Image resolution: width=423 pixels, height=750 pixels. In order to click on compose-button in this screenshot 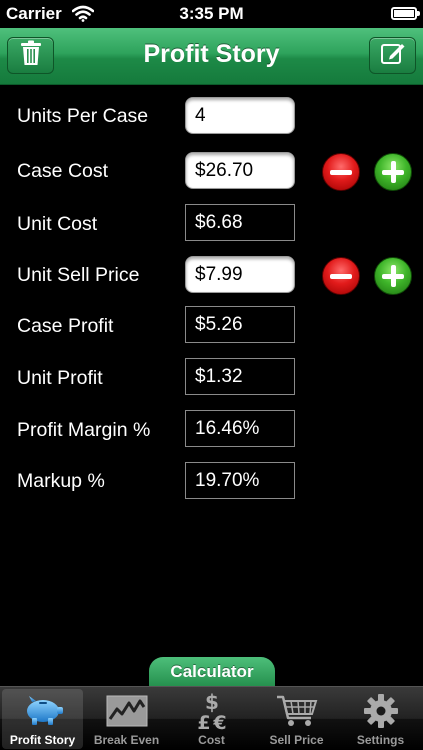, I will do `click(392, 55)`.